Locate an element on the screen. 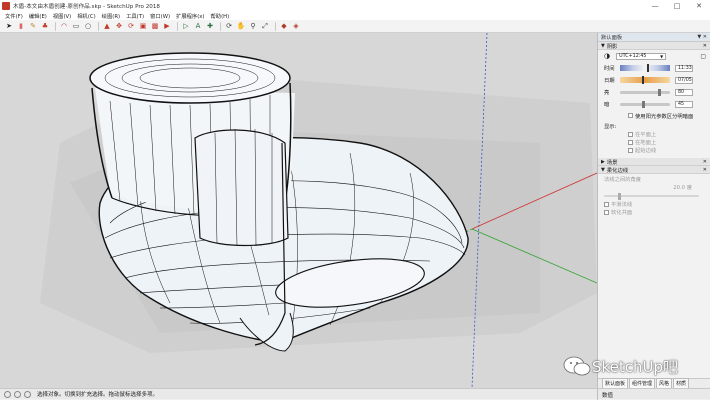 This screenshot has height=400, width=710. date-value: 07/05 is located at coordinates (685, 80).